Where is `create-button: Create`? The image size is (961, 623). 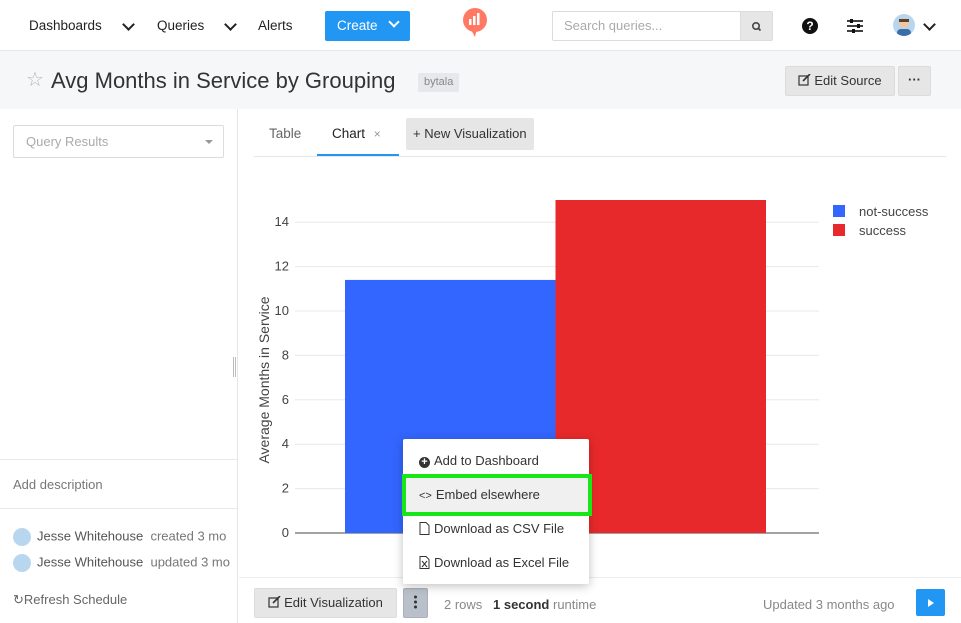 create-button: Create is located at coordinates (367, 26).